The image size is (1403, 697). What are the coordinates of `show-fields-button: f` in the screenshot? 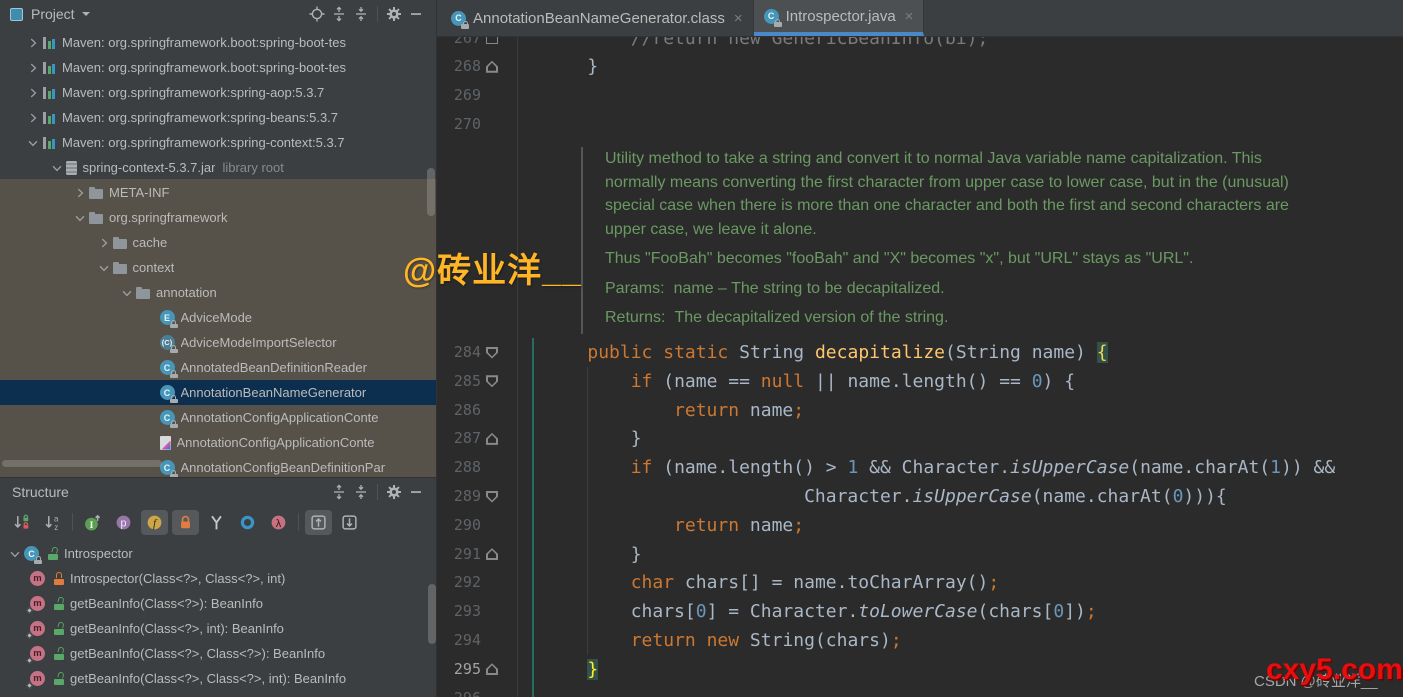 It's located at (154, 522).